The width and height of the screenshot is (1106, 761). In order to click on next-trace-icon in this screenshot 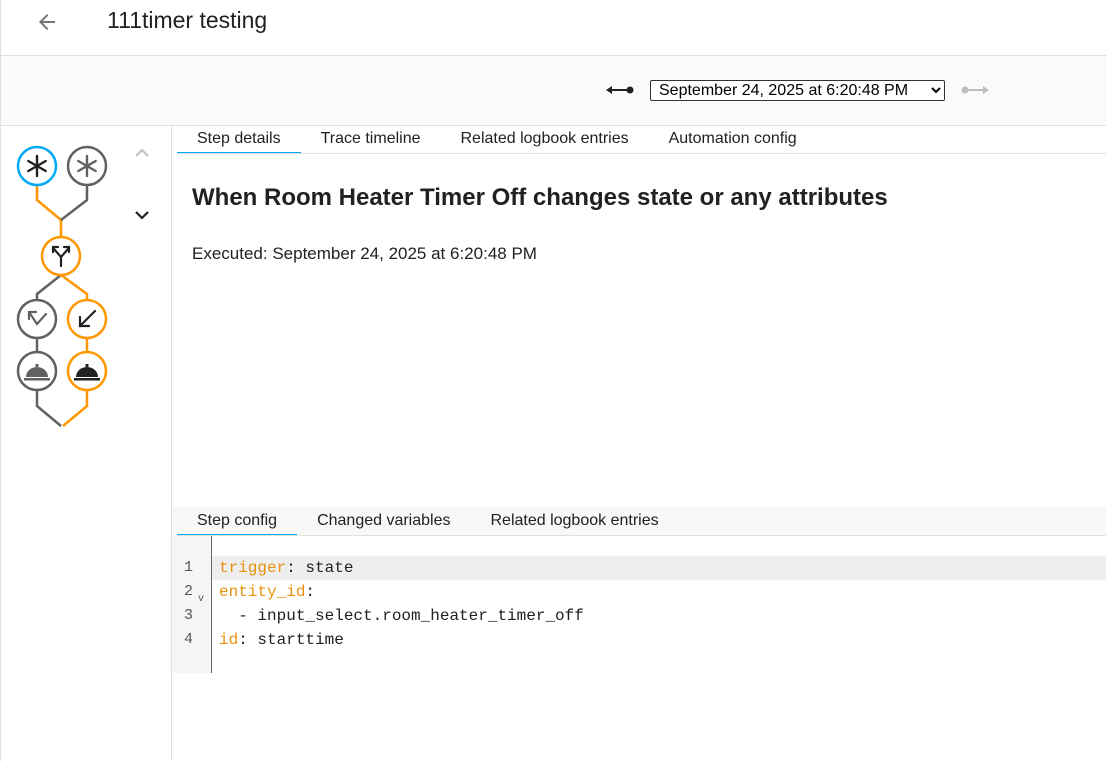, I will do `click(975, 90)`.